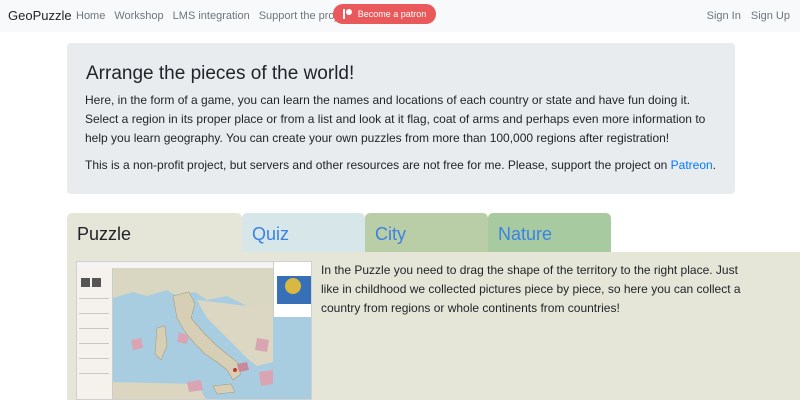 This screenshot has height=400, width=800. I want to click on patreon-icon, so click(347, 14).